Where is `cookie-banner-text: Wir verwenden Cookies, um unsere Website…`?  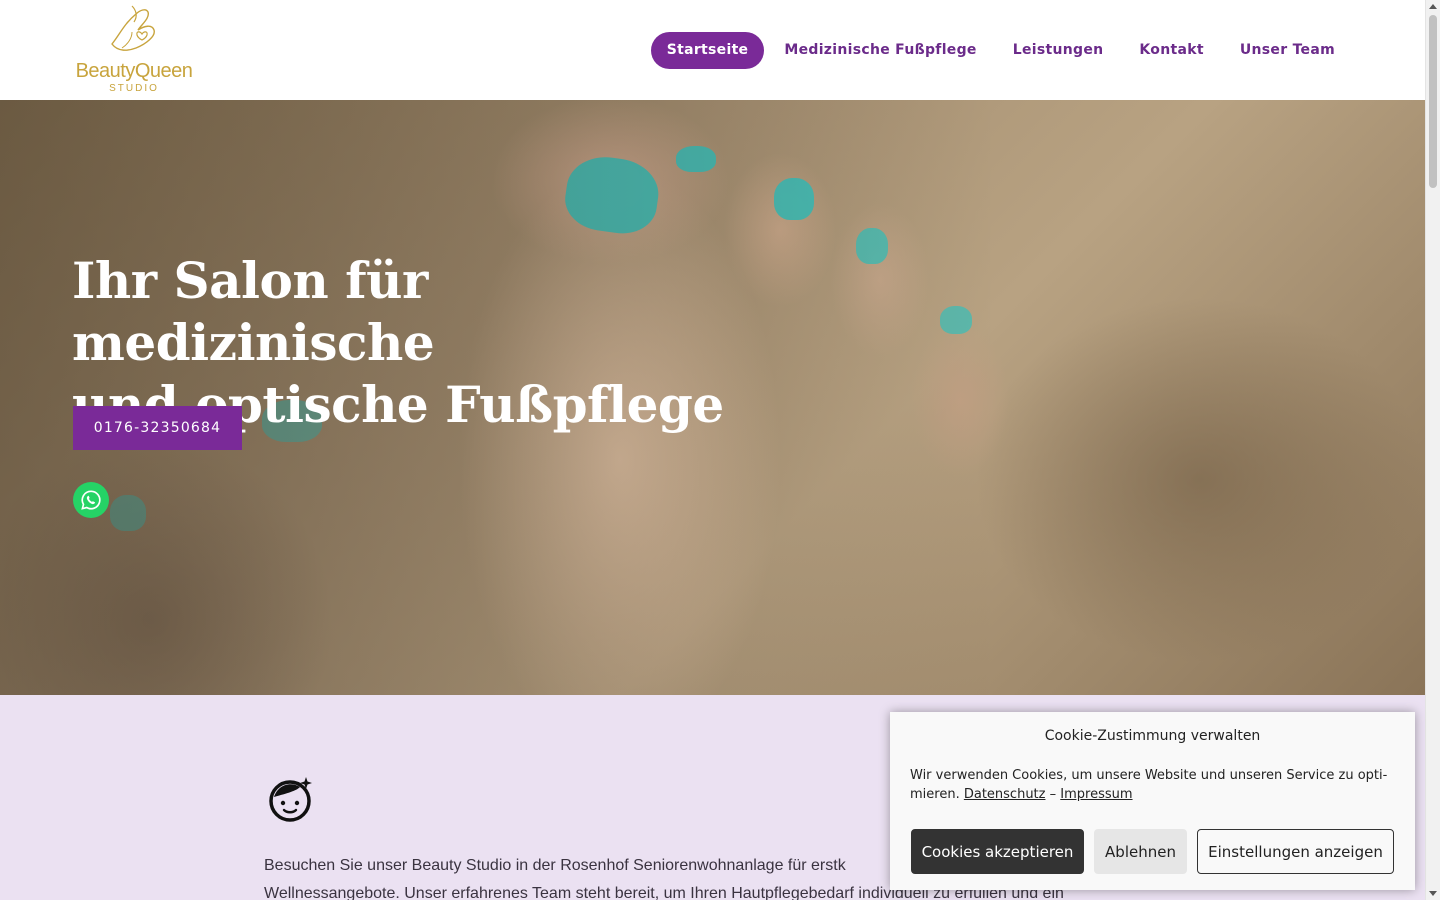
cookie-banner-text: Wir verwenden Cookies, um unsere Website… is located at coordinates (1155, 785).